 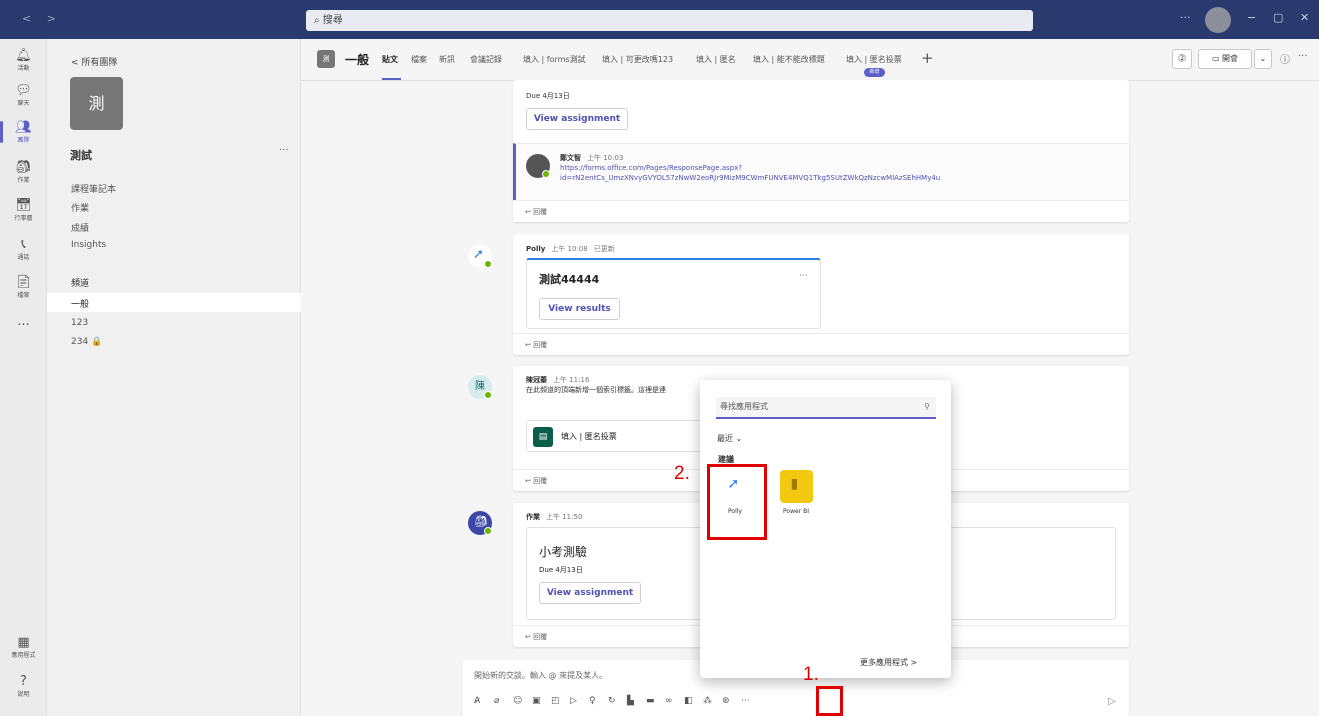 I want to click on add-tab-button: +, so click(x=927, y=58).